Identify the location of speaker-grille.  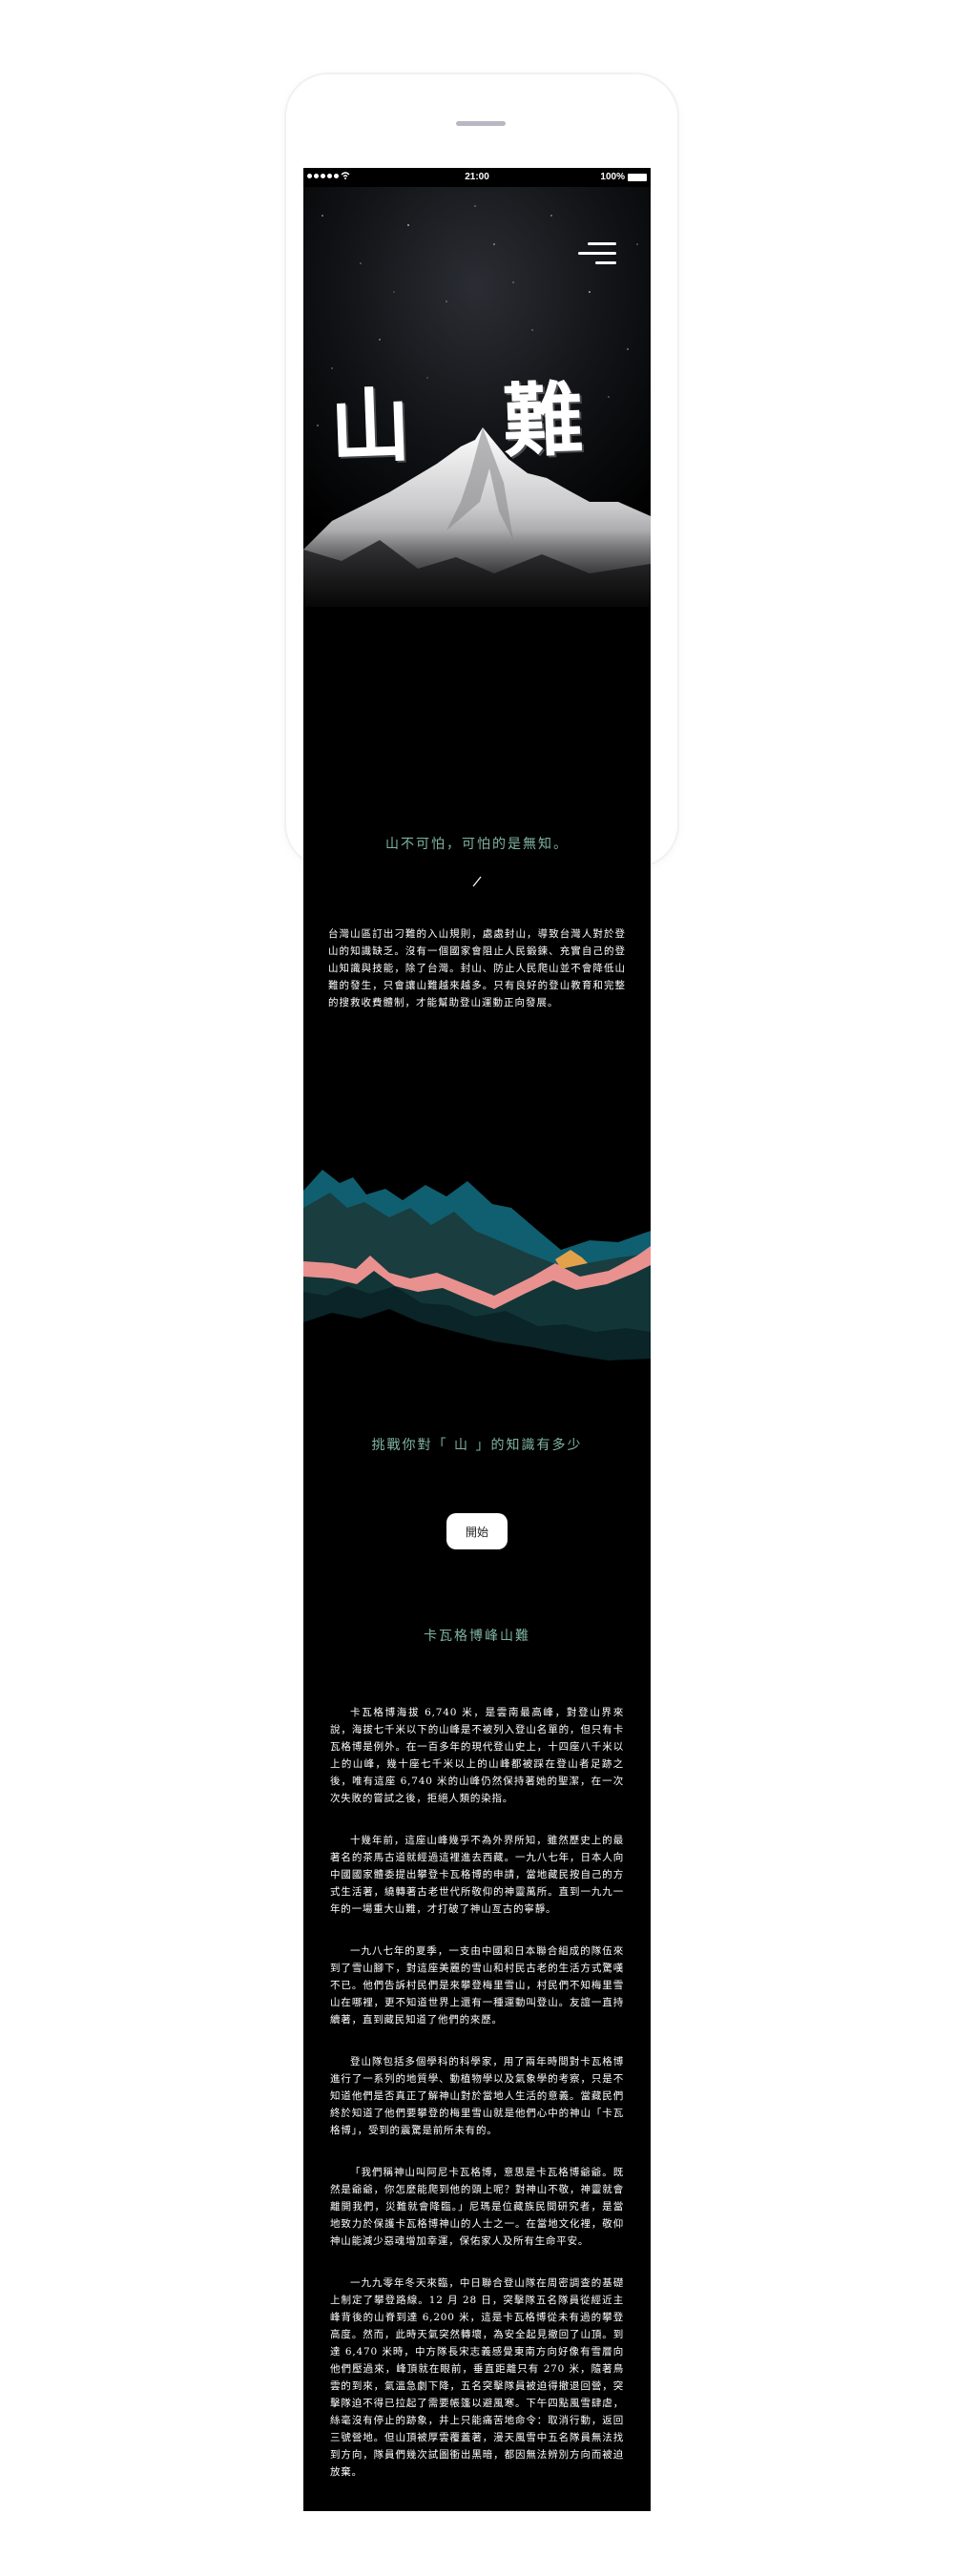
(481, 123).